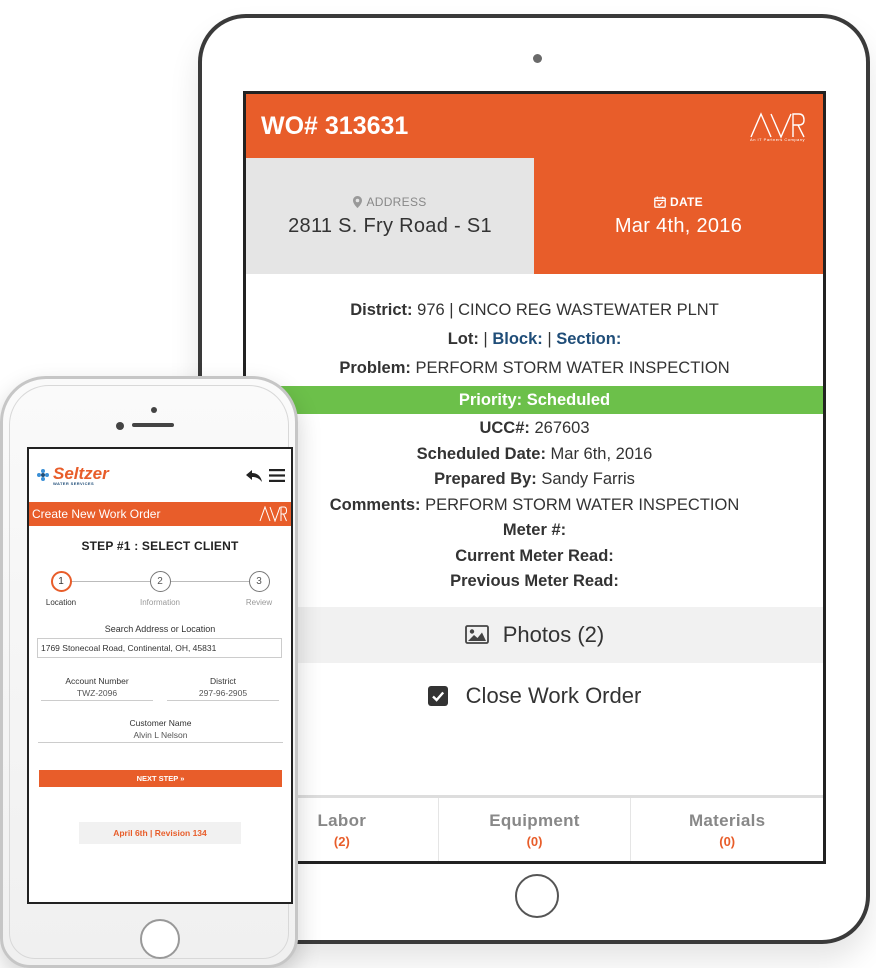  I want to click on meter-line: Meter #:, so click(534, 530).